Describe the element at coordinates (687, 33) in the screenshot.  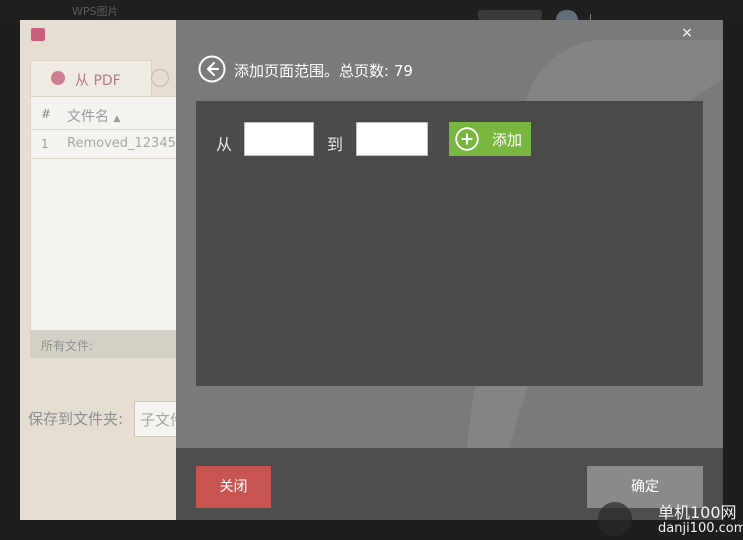
I see `close-icon: ×` at that location.